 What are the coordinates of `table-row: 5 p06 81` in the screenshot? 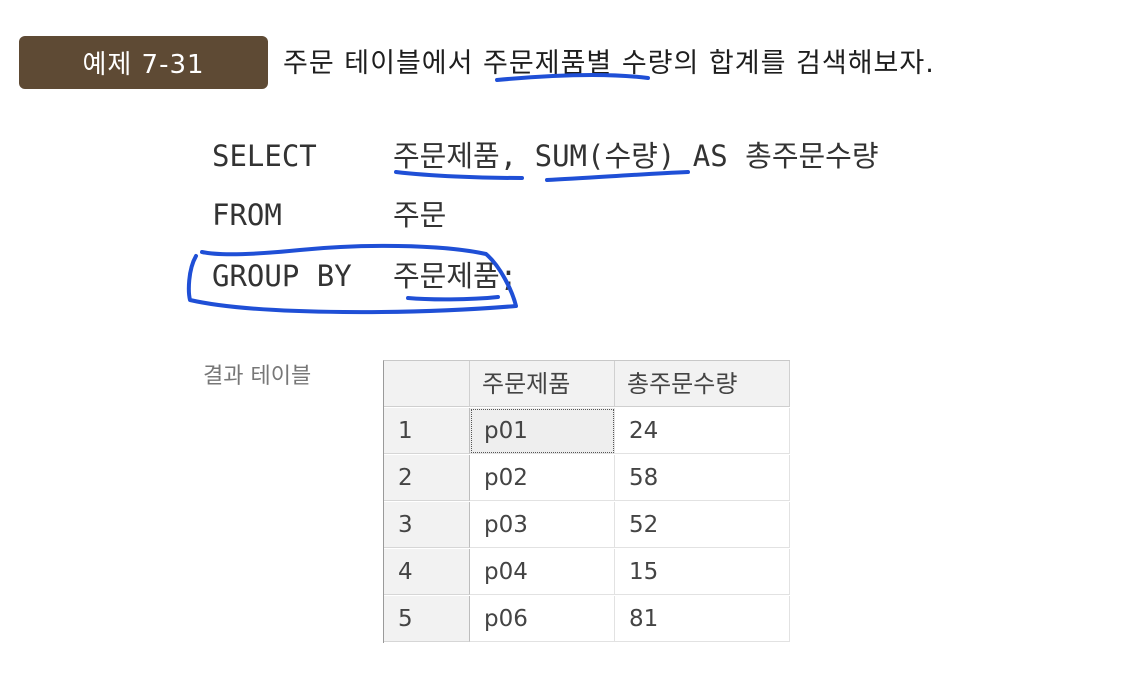 It's located at (587, 619).